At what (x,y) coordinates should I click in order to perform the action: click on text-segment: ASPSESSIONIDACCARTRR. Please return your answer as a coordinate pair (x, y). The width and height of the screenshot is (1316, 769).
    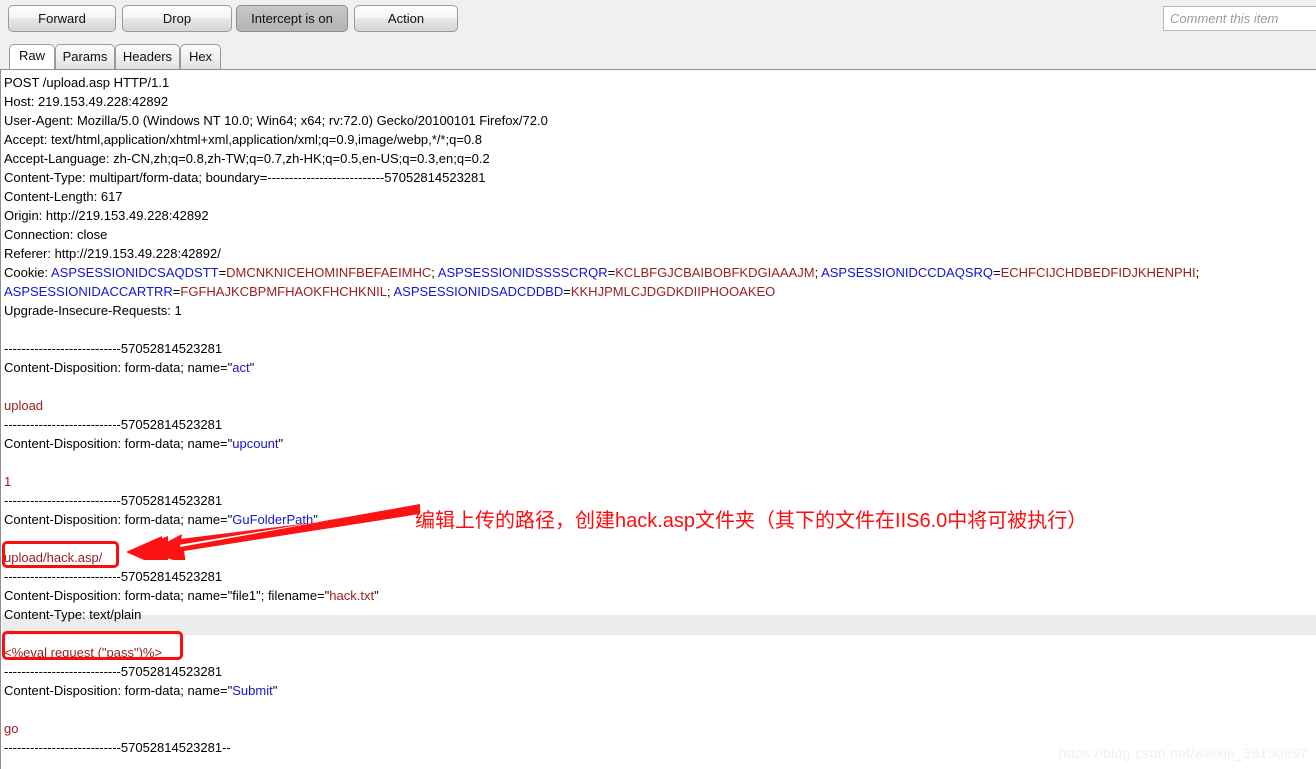
    Looking at the image, I should click on (88, 291).